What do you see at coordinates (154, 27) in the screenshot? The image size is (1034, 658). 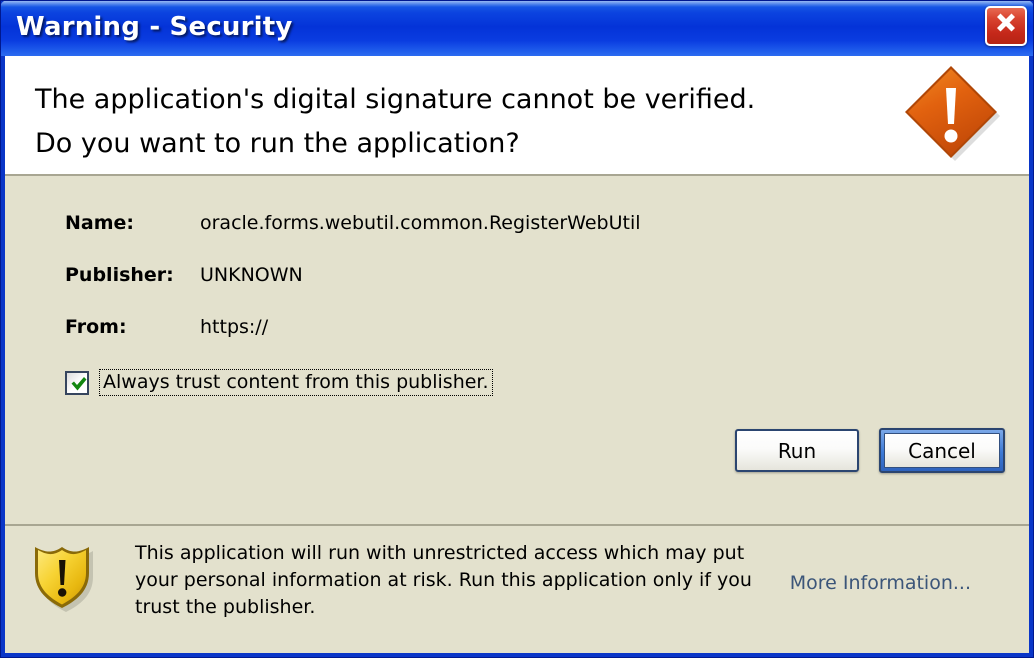 I see `window-title: Warning - Security` at bounding box center [154, 27].